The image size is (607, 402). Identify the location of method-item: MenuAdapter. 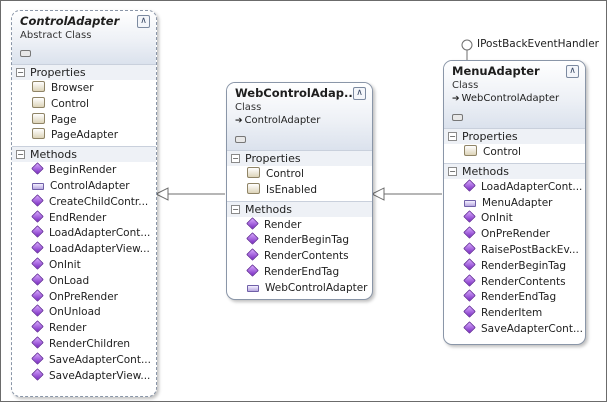
(514, 204).